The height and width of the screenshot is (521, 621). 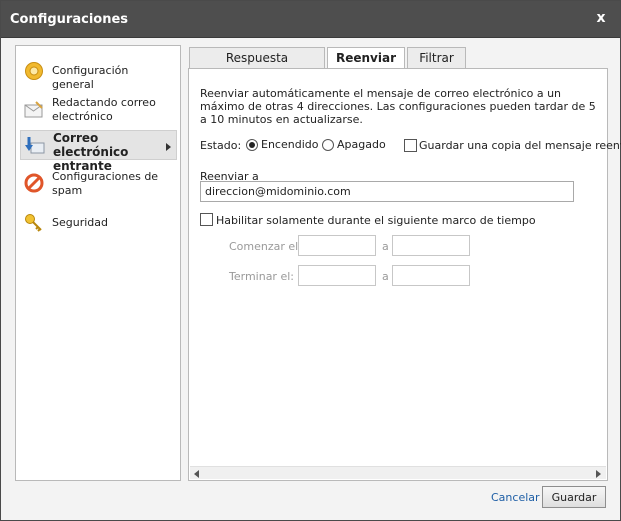 I want to click on sidebar-item-incoming: Correo electrónico entrante, so click(x=98, y=151).